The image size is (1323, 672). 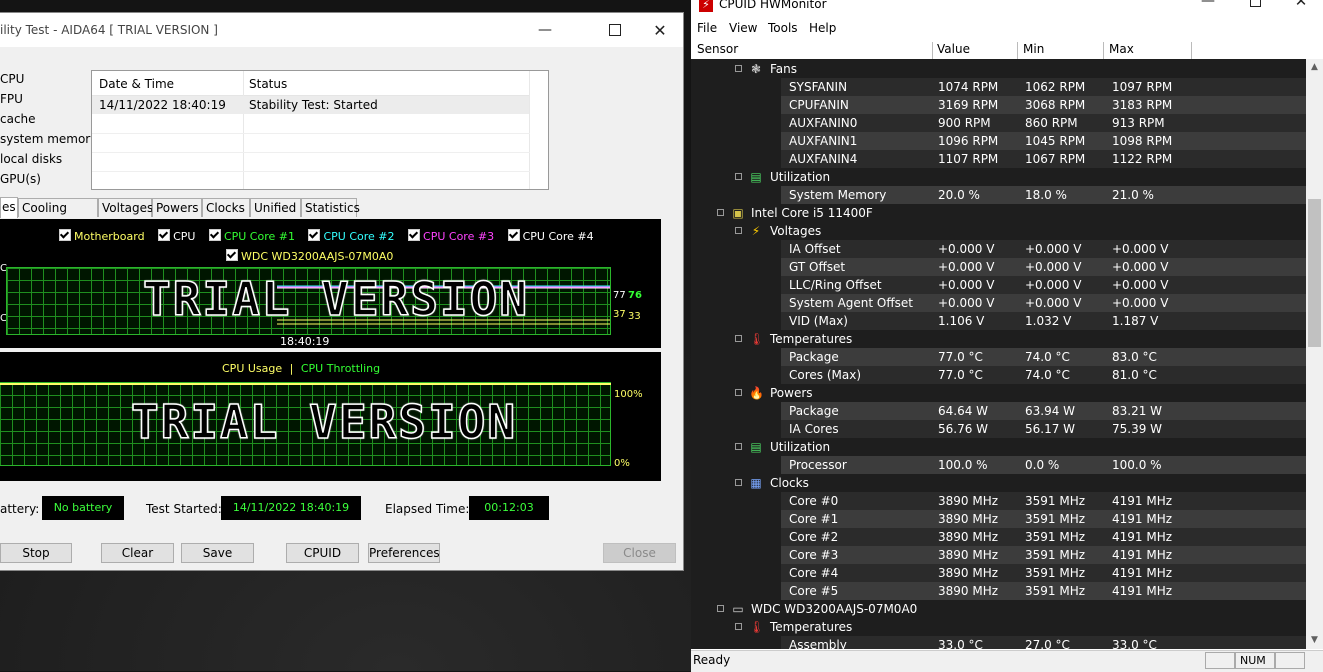 What do you see at coordinates (998, 123) in the screenshot?
I see `sensor-row: AUXFANIN0 900 RPM 860 RPM 913 RPM` at bounding box center [998, 123].